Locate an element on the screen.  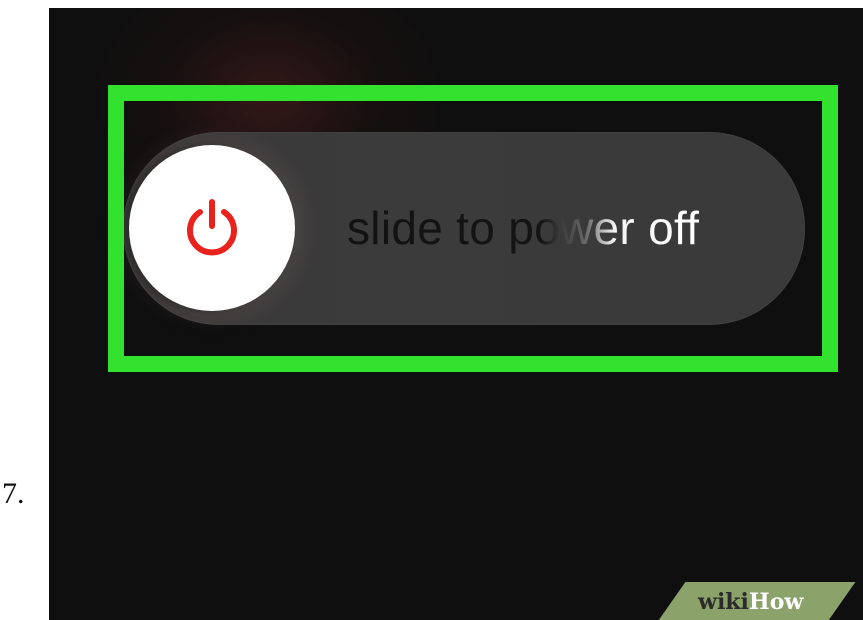
wikihow-watermark: wikiHow is located at coordinates (750, 602).